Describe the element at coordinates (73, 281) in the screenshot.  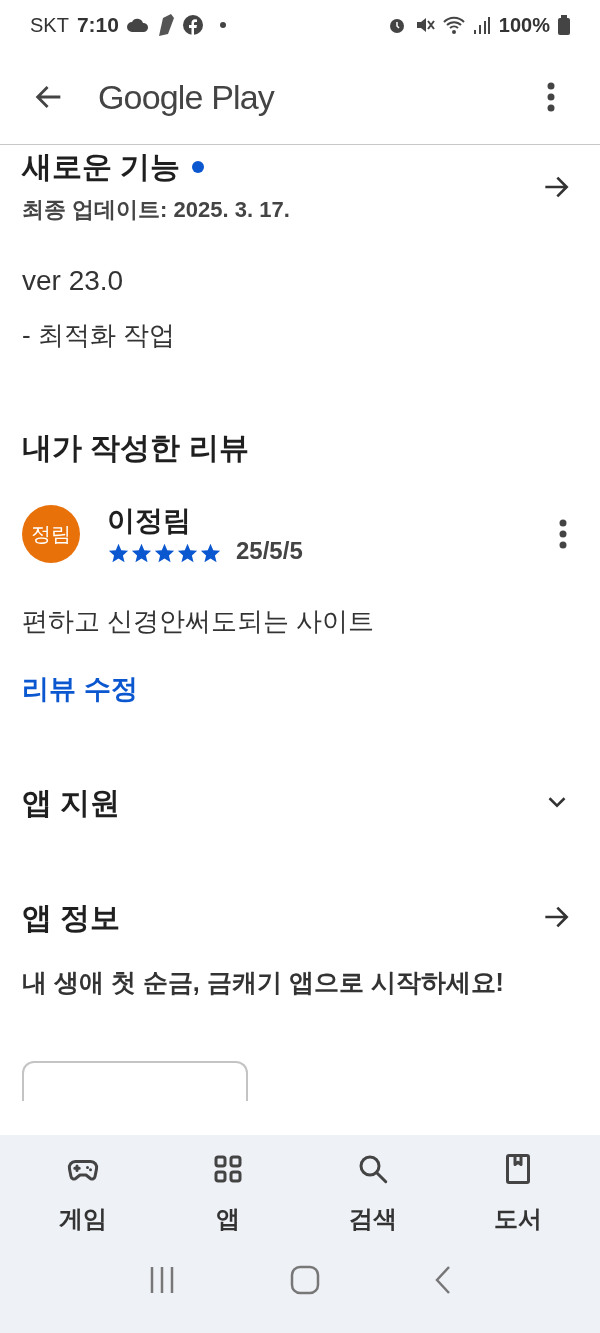
I see `version-text: ver 23.0` at that location.